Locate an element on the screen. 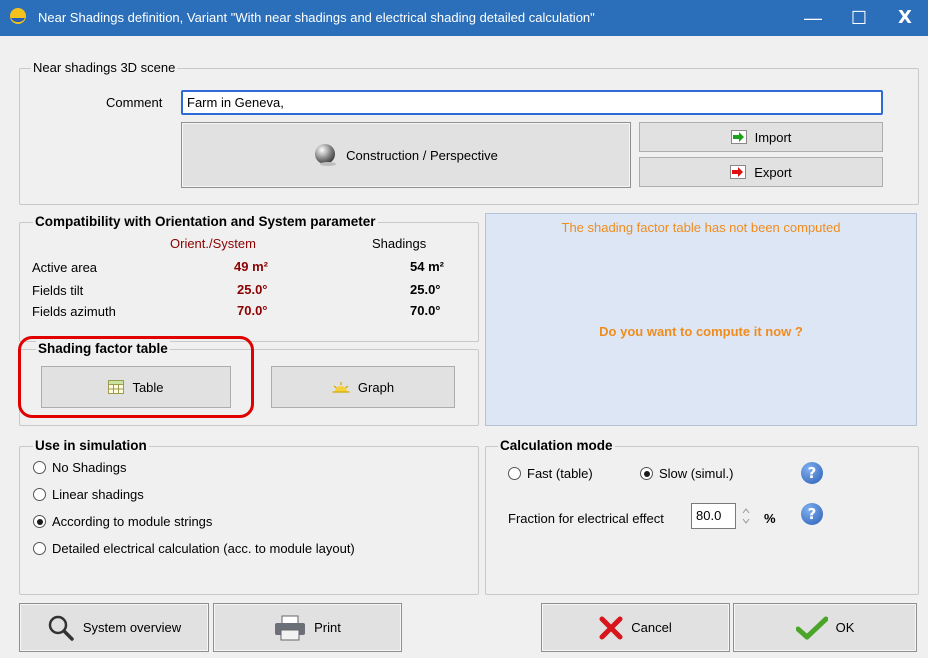 This screenshot has width=928, height=658. option-linear-shadings: Linear shadings is located at coordinates (88, 494).